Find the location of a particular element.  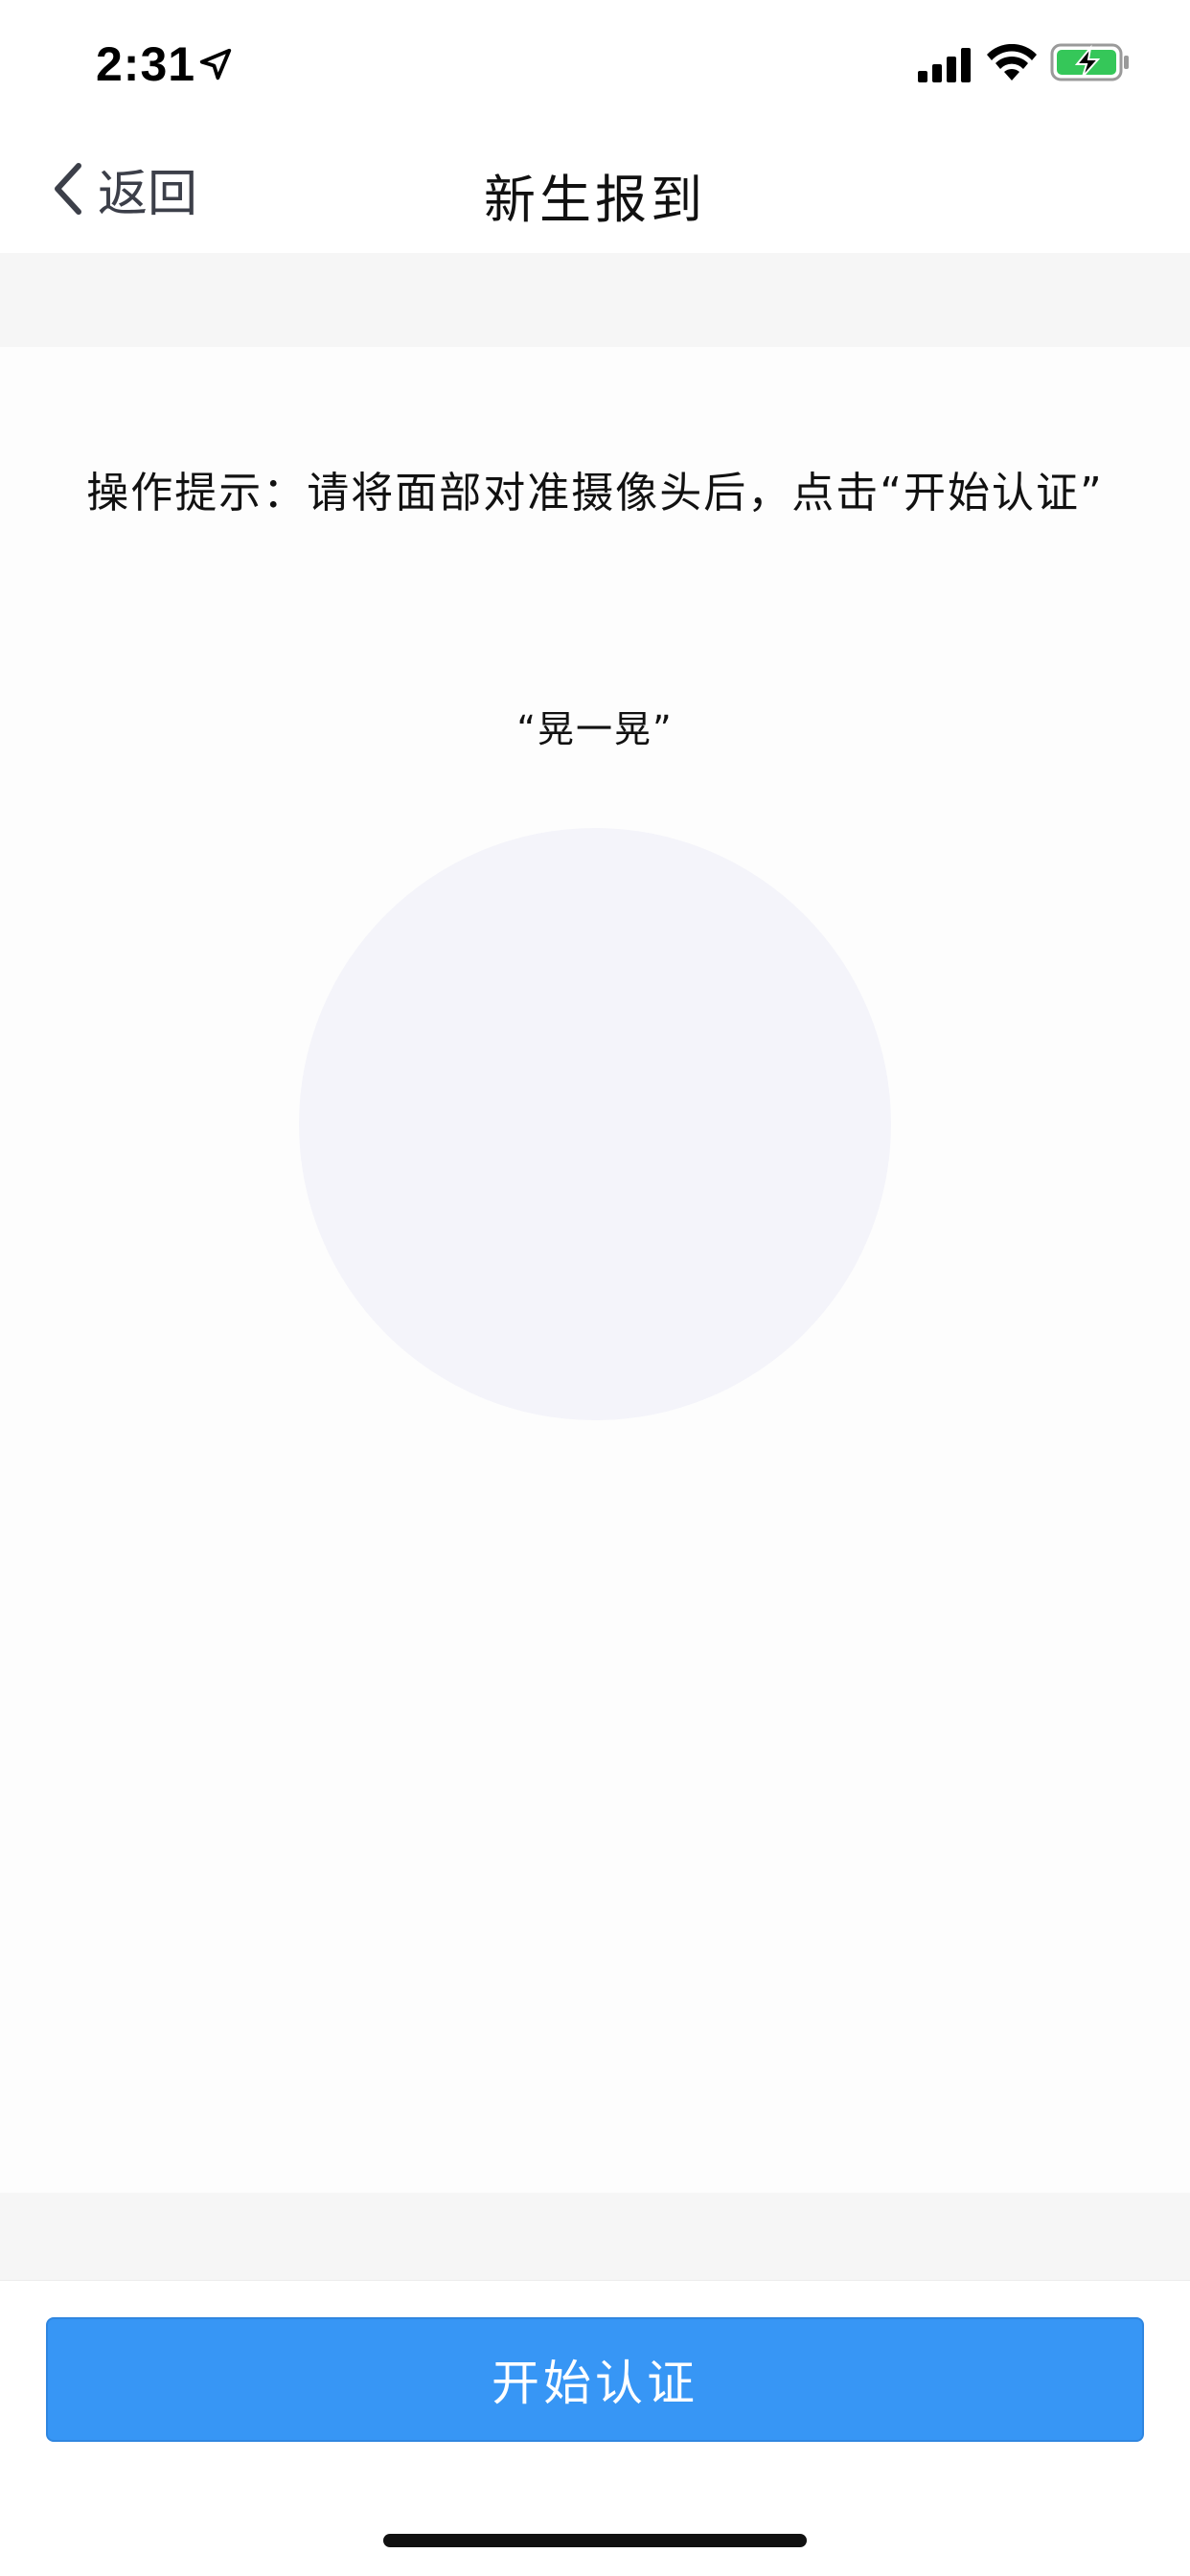

home-indicator is located at coordinates (595, 2540).